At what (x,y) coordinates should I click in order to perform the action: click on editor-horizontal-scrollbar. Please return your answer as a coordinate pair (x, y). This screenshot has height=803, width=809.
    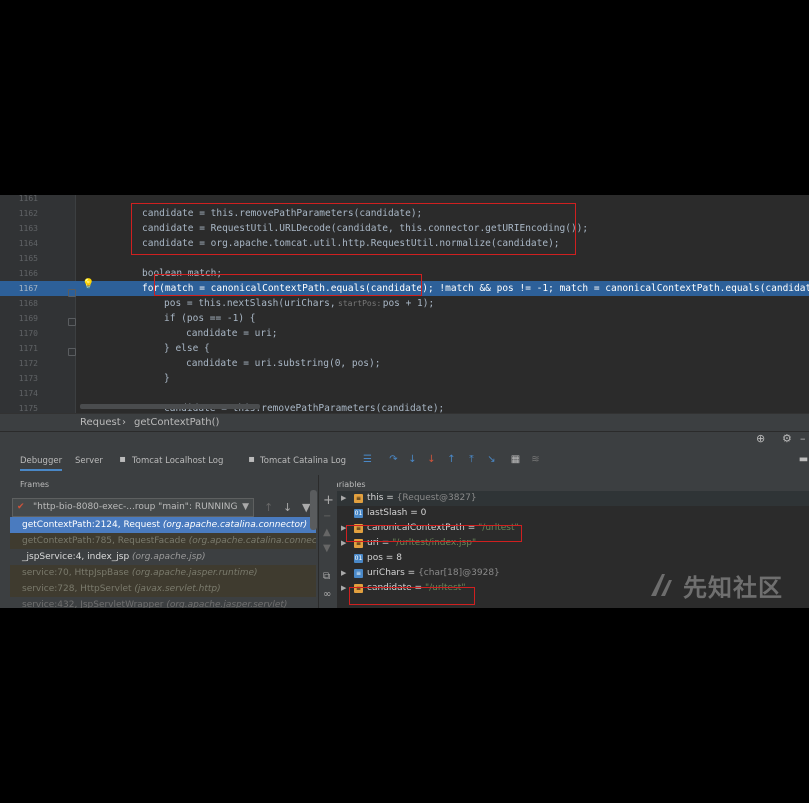
    Looking at the image, I should click on (170, 406).